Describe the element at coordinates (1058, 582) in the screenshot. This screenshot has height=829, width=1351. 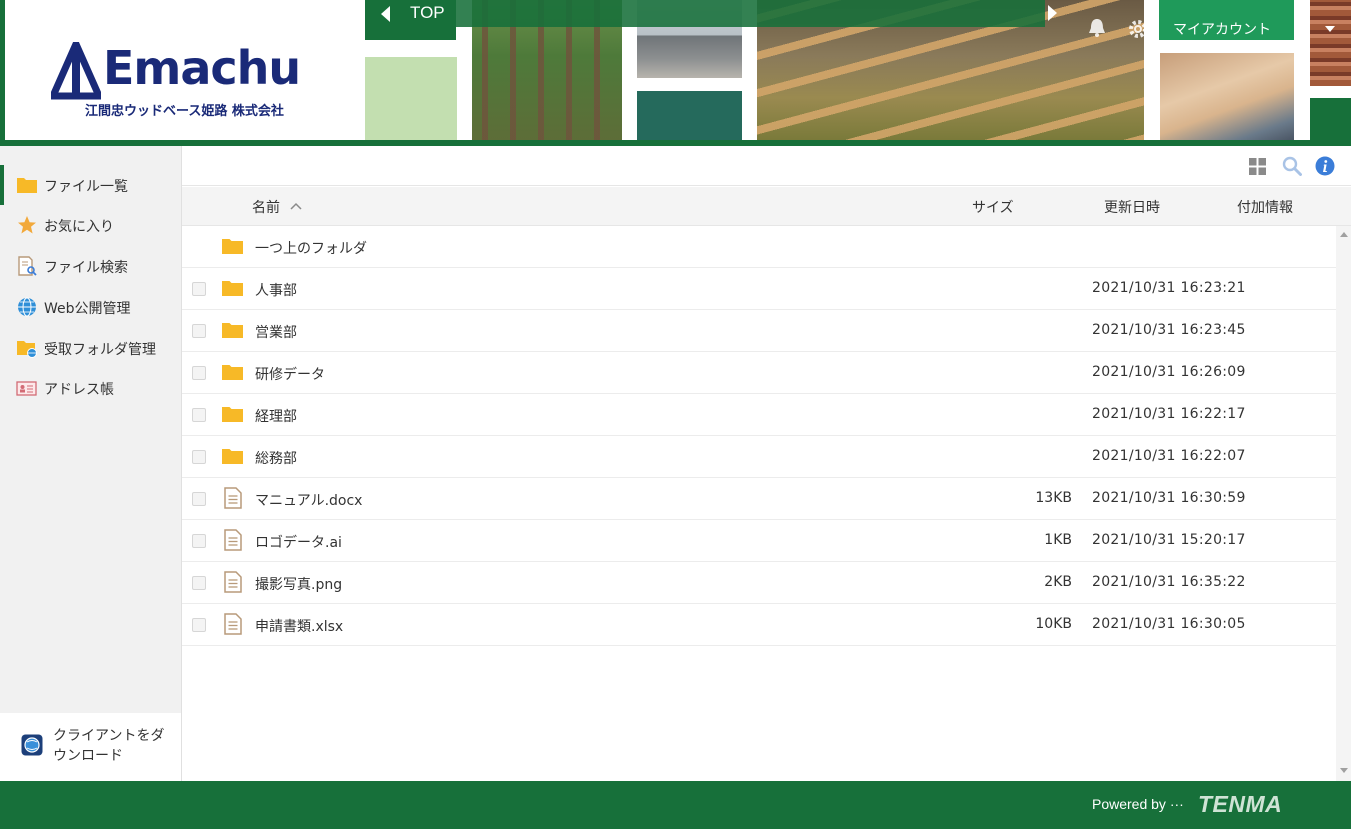
I see `file-size: 2KB` at that location.